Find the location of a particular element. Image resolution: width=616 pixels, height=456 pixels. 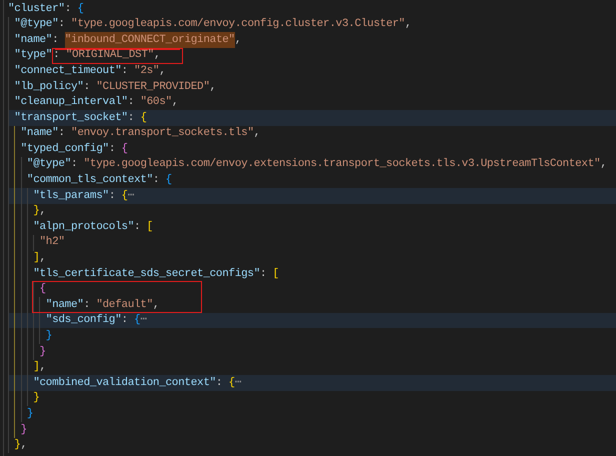

json-key: "connect_timeout" is located at coordinates (68, 71).